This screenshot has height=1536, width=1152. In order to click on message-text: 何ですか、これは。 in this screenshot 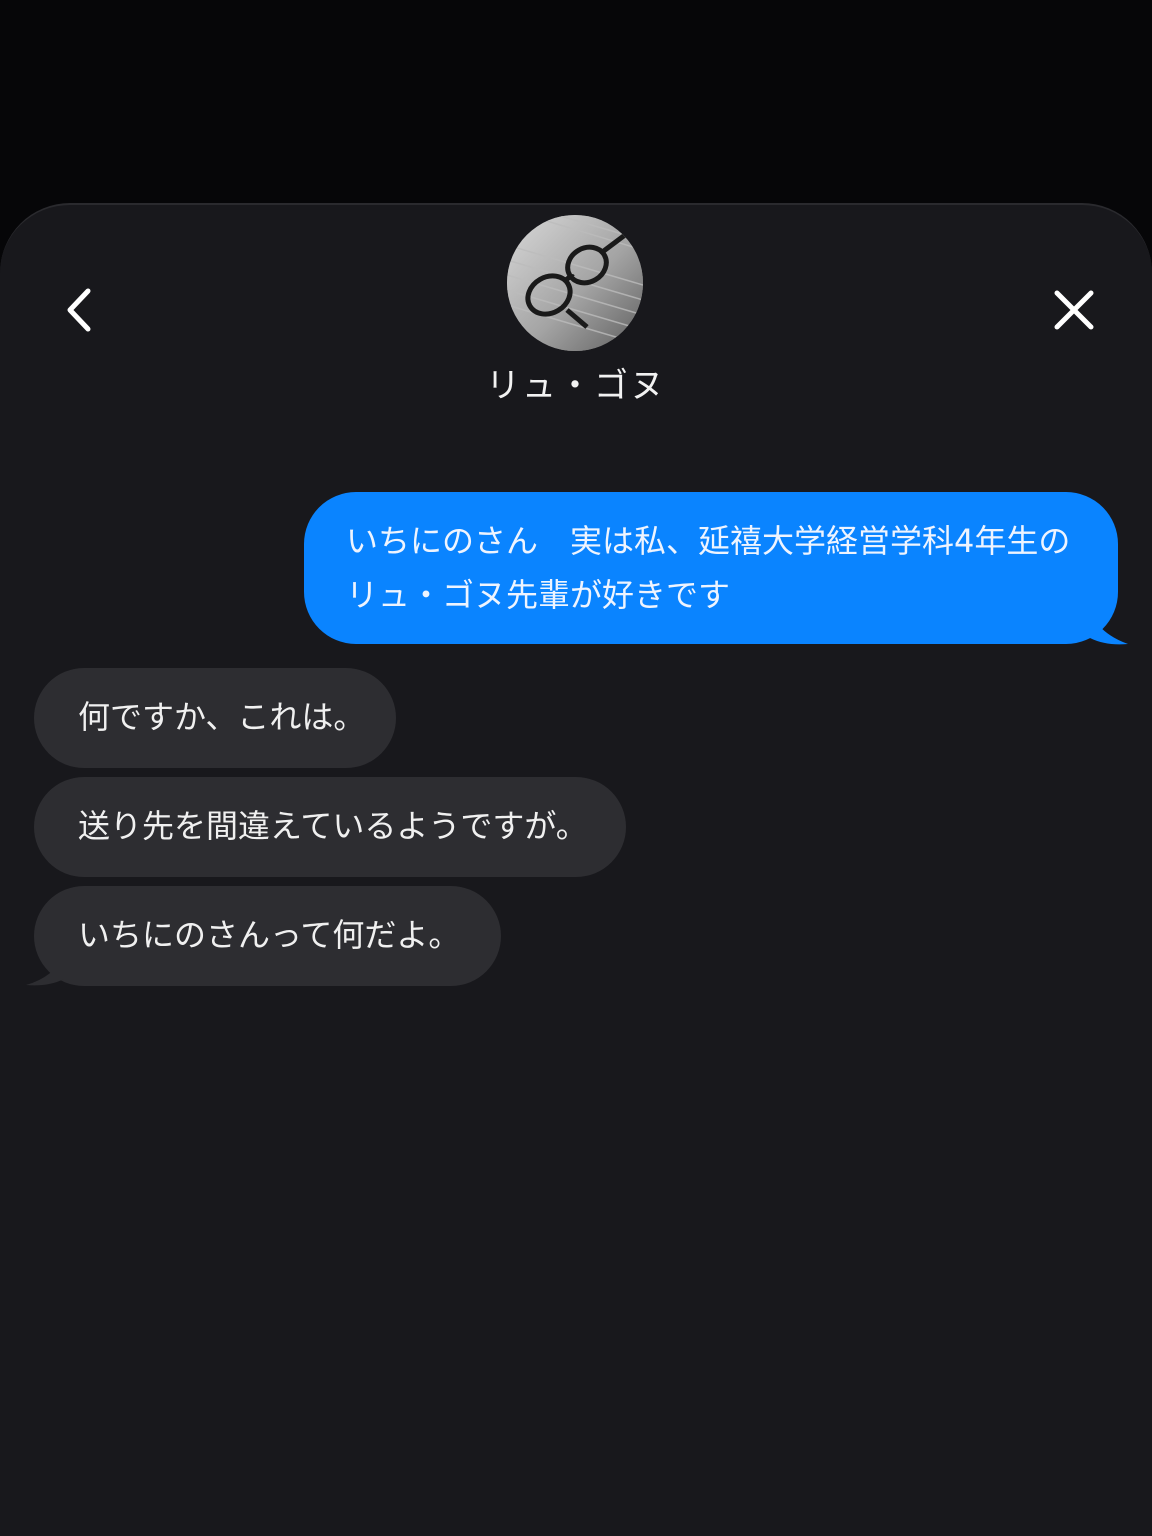, I will do `click(222, 717)`.